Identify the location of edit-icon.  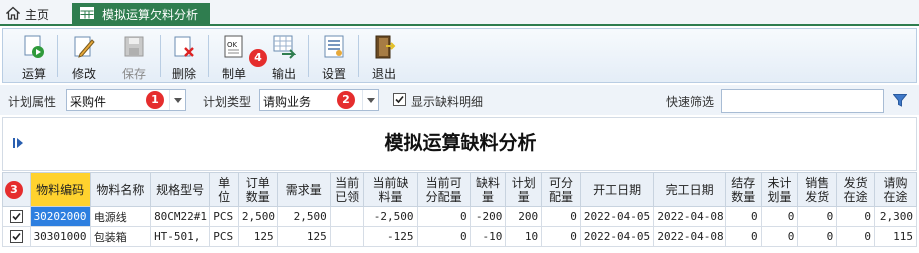
(84, 47).